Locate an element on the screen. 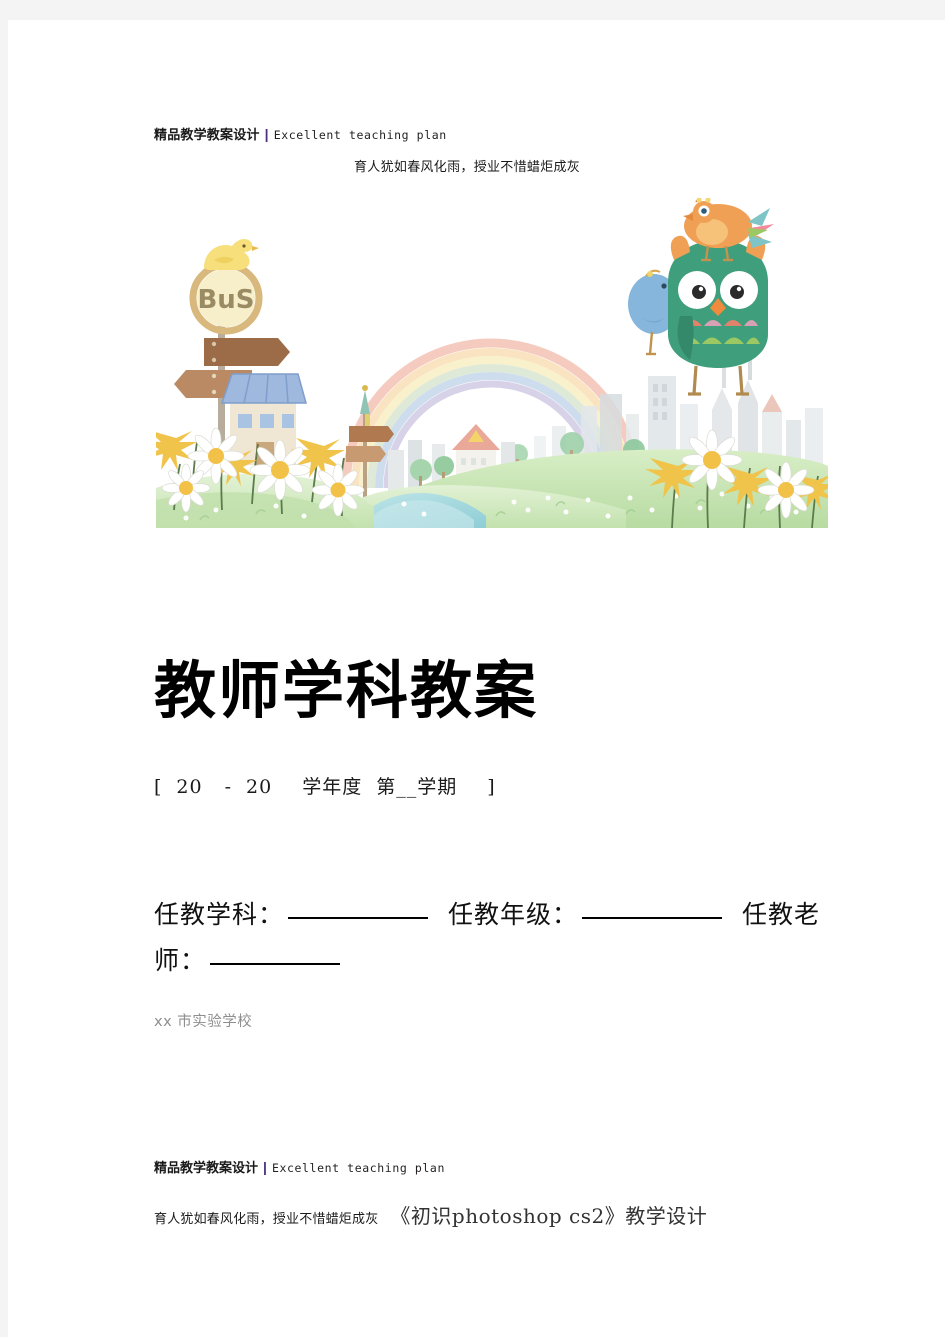 This screenshot has height=1337, width=945. year-dash: - is located at coordinates (228, 787).